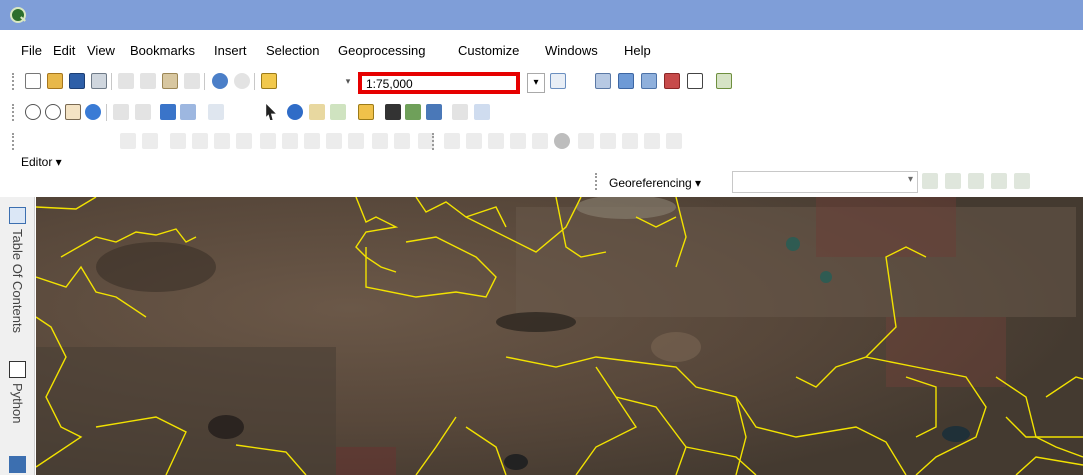 This screenshot has width=1083, height=475. I want to click on undo-icon, so click(220, 81).